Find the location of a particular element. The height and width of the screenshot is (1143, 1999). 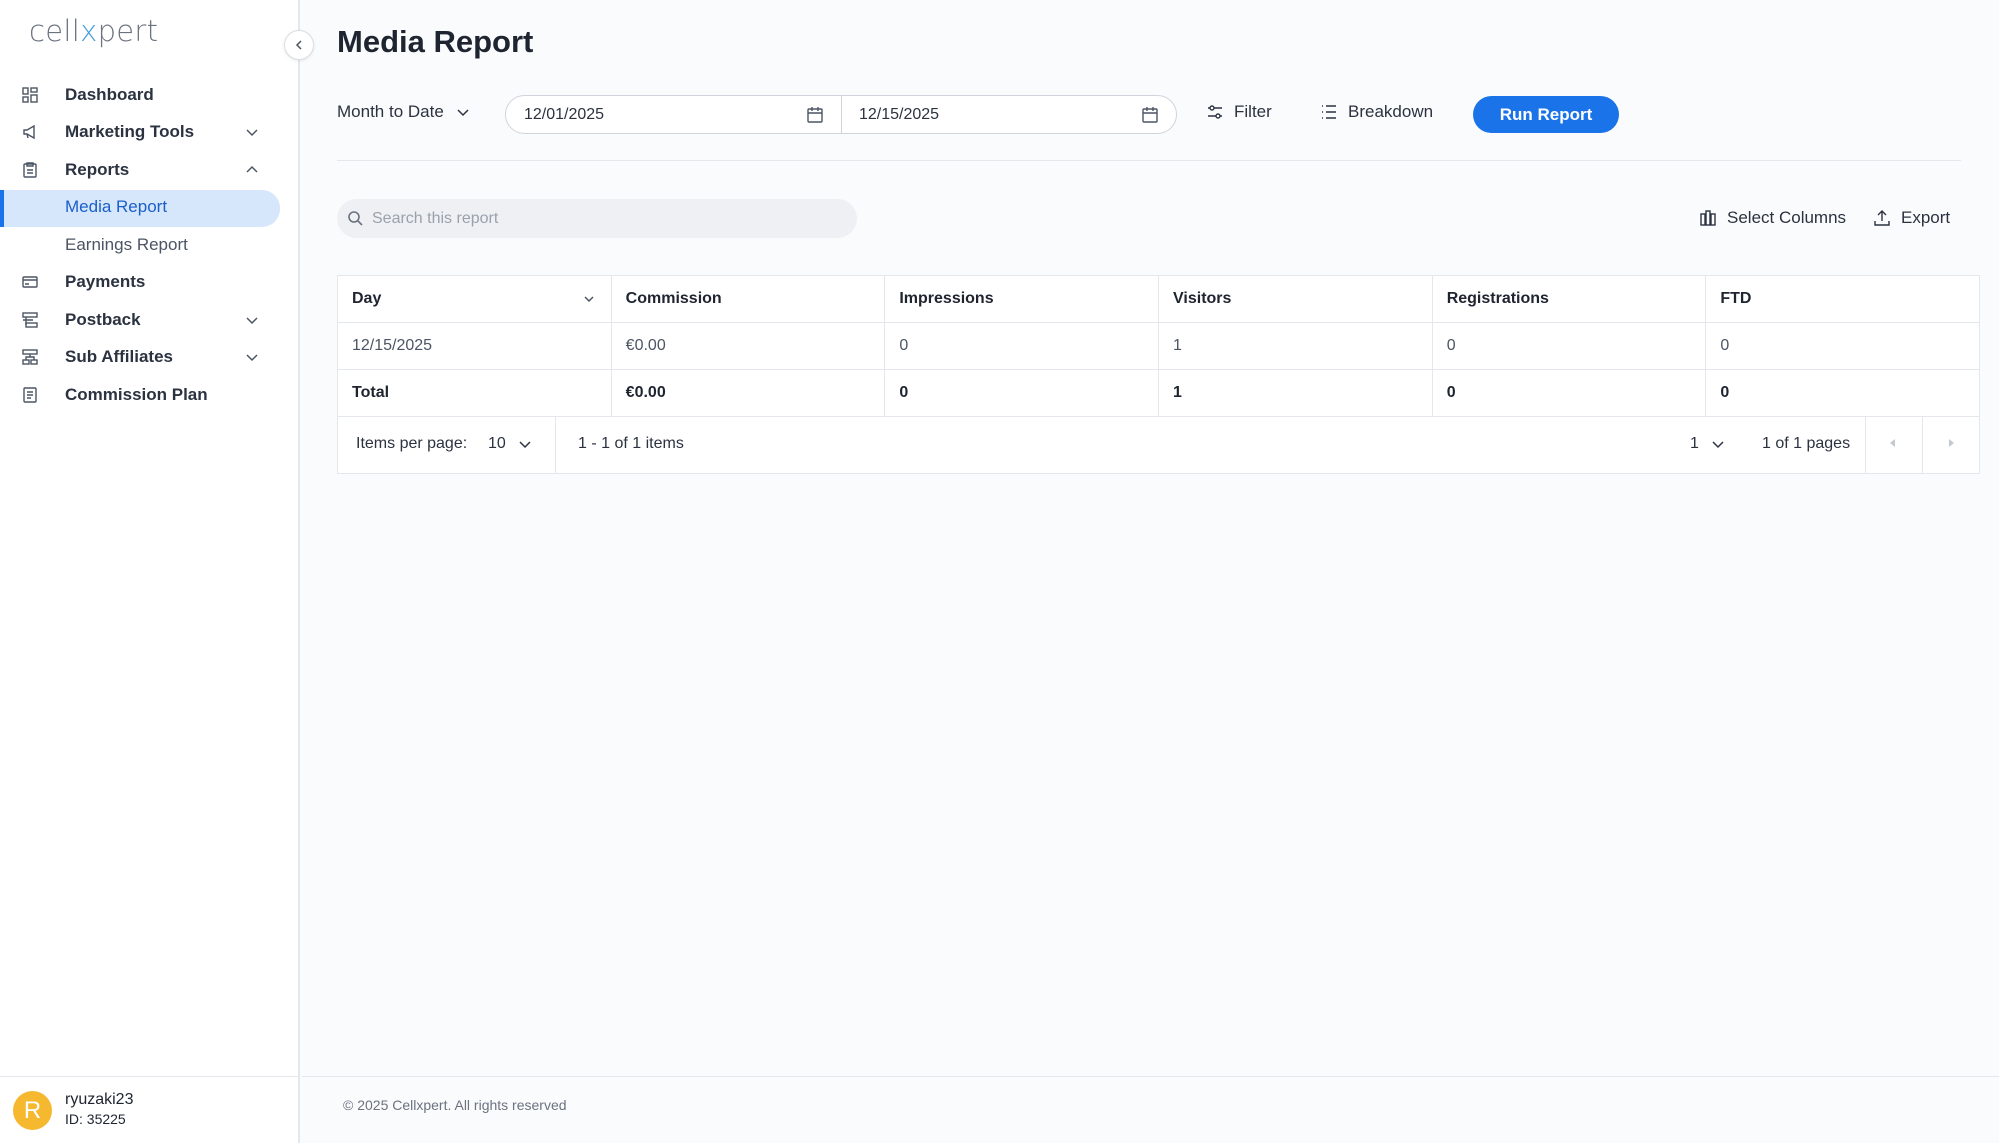

column-header-label: Day is located at coordinates (367, 298).